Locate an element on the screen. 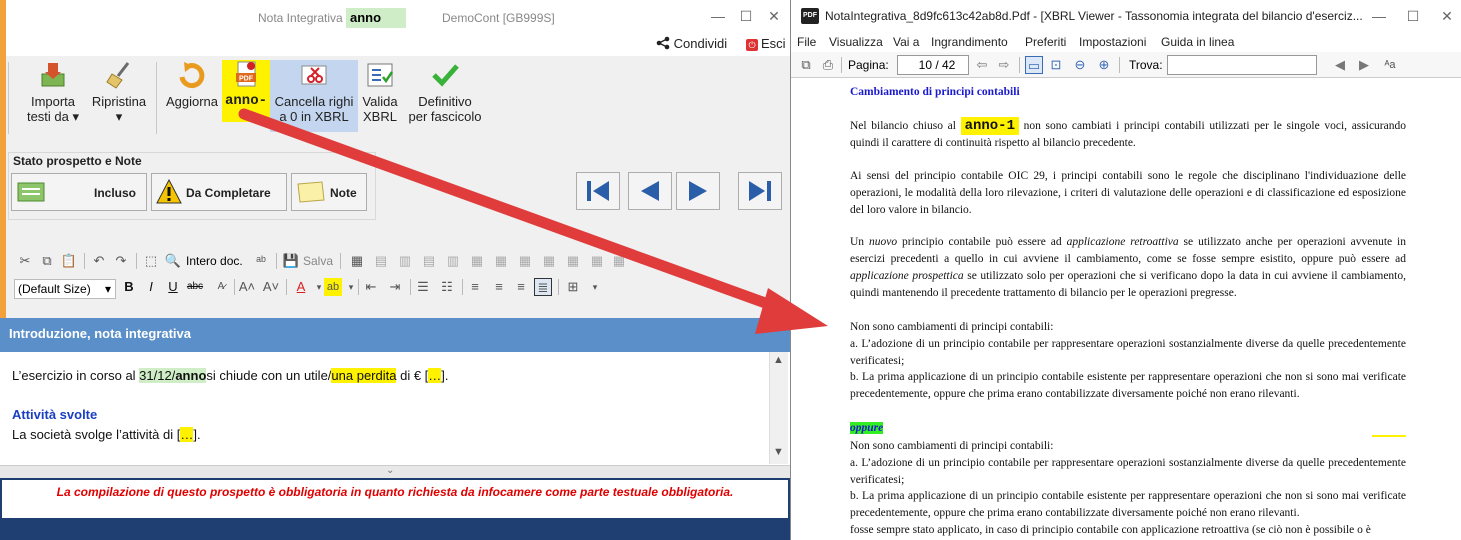 Image resolution: width=1461 pixels, height=540 pixels. undo-icon: ↶ is located at coordinates (99, 261).